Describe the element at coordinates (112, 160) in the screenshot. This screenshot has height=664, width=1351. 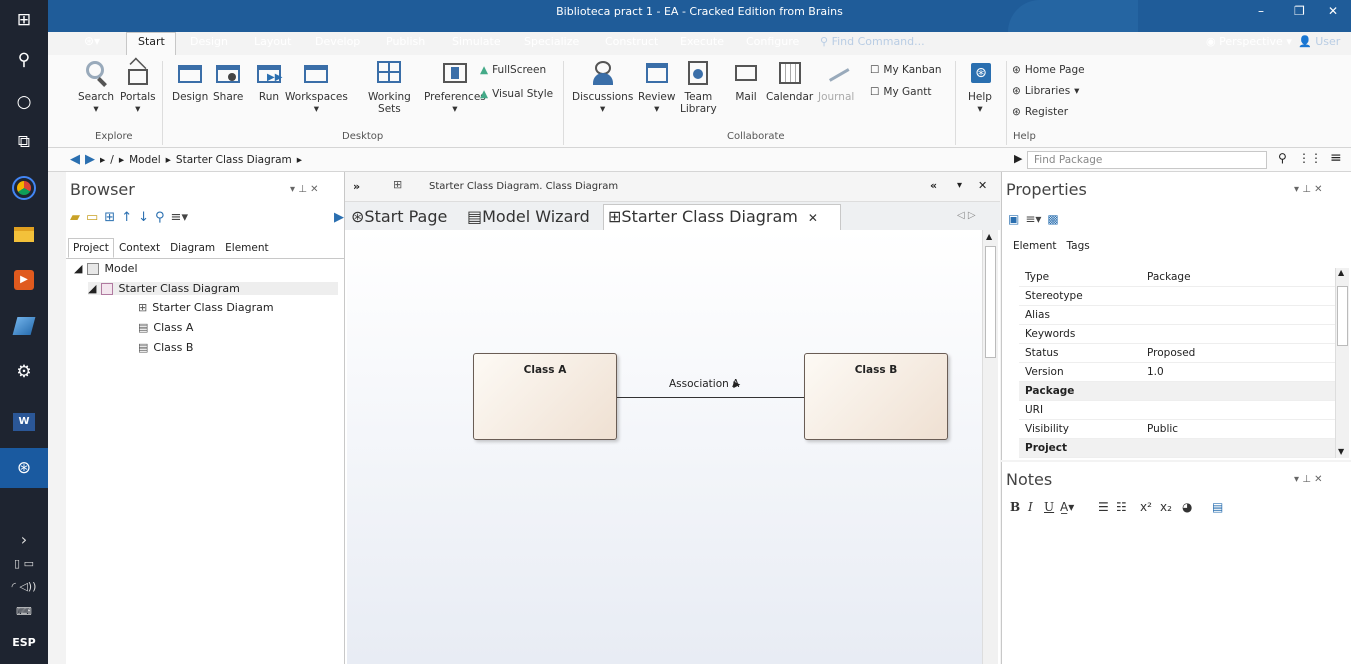
I see `breadcrumb-root: /` at that location.